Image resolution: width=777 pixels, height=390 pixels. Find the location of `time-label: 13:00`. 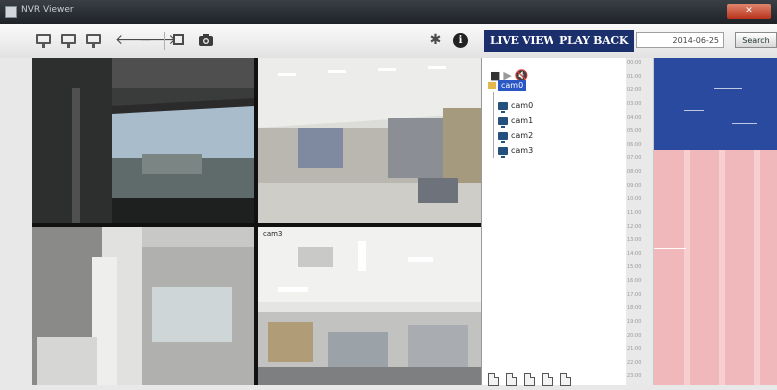

time-label: 13:00 is located at coordinates (634, 240).